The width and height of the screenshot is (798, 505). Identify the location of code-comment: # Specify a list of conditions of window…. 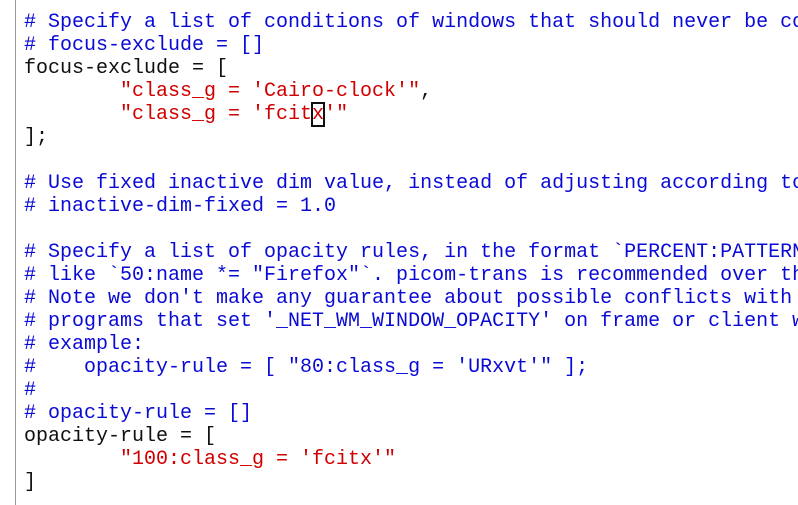
(411, 22).